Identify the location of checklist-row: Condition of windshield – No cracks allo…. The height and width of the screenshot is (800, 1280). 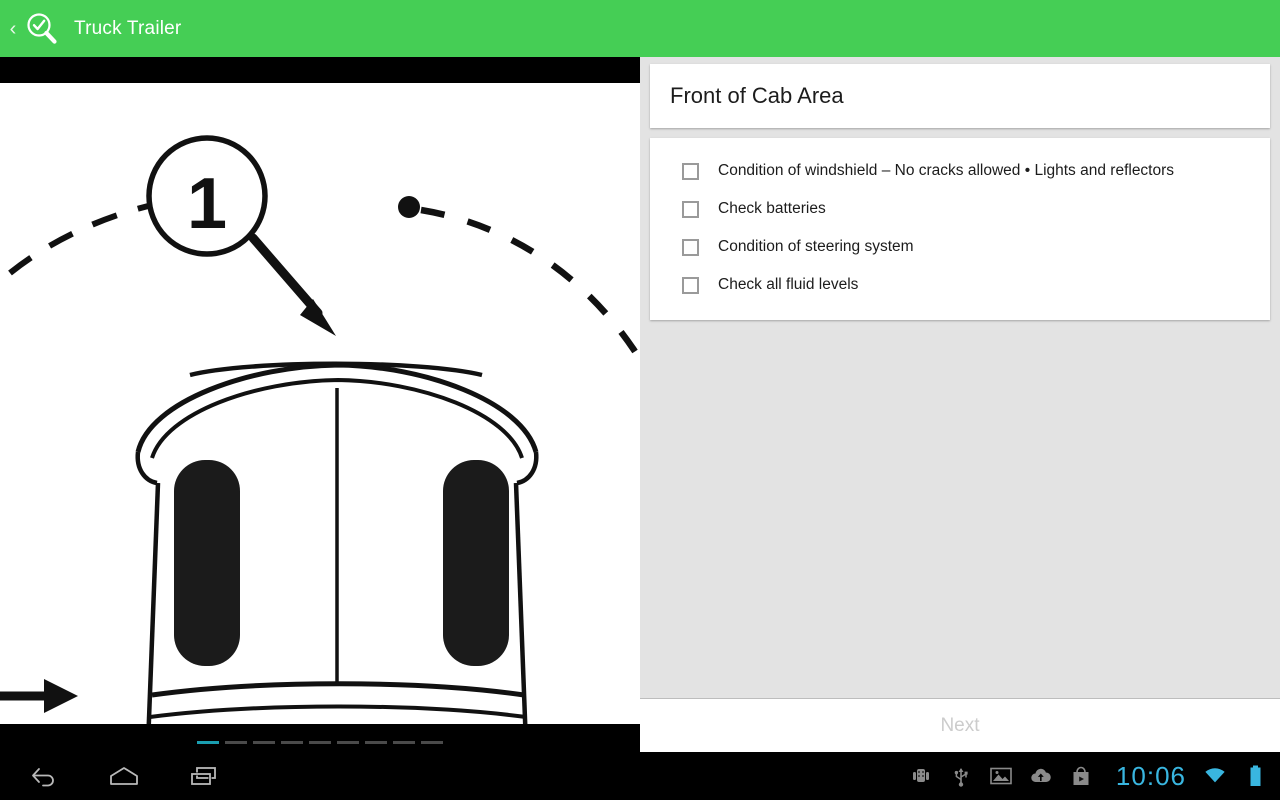
(960, 171).